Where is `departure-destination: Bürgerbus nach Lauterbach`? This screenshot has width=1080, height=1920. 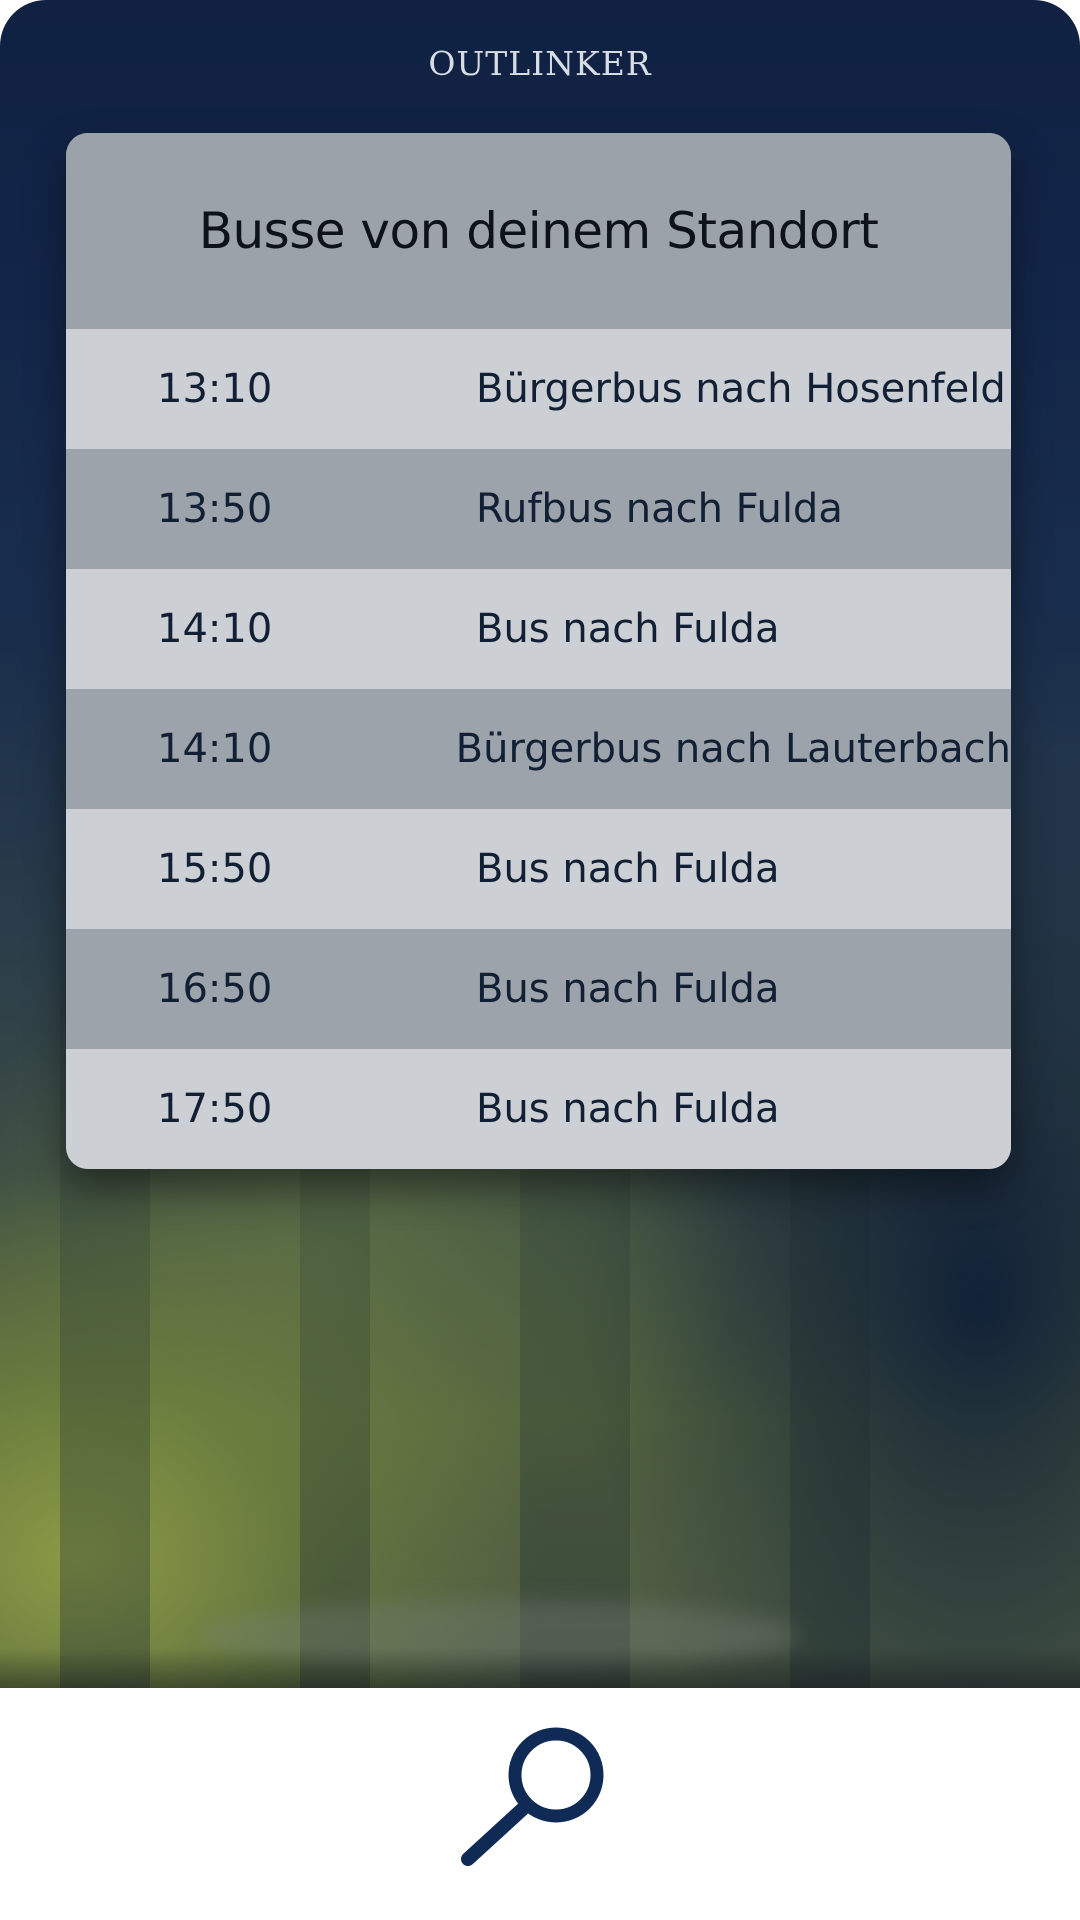
departure-destination: Bürgerbus nach Lauterbach is located at coordinates (733, 749).